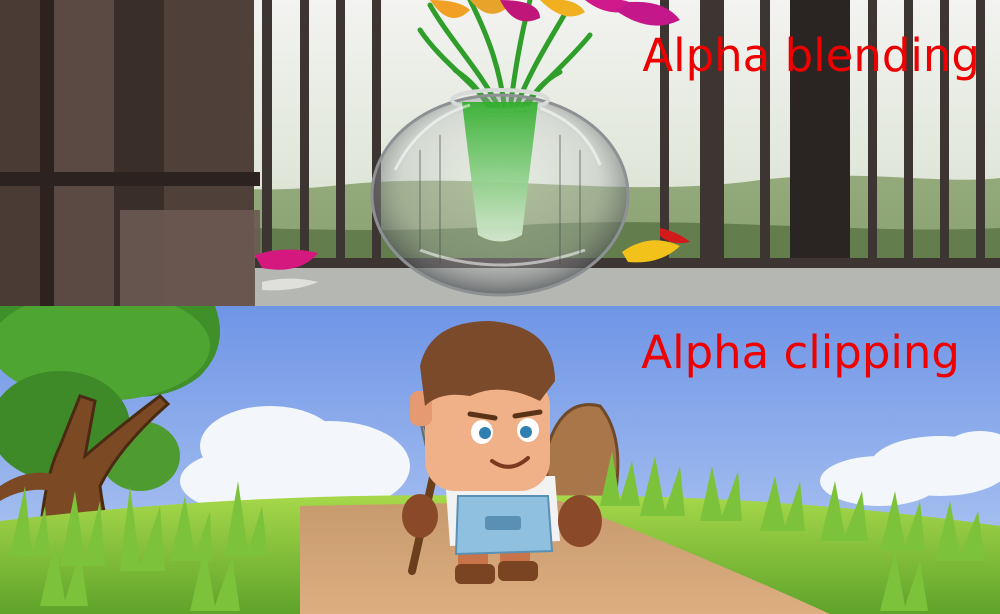 Image resolution: width=1000 pixels, height=614 pixels. I want to click on floor, so click(627, 287).